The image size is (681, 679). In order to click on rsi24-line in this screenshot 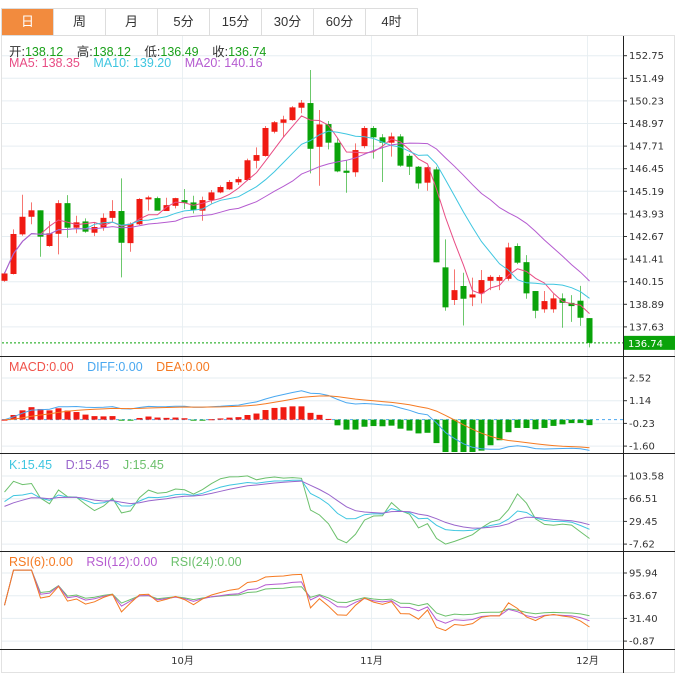, I will do `click(297, 593)`.